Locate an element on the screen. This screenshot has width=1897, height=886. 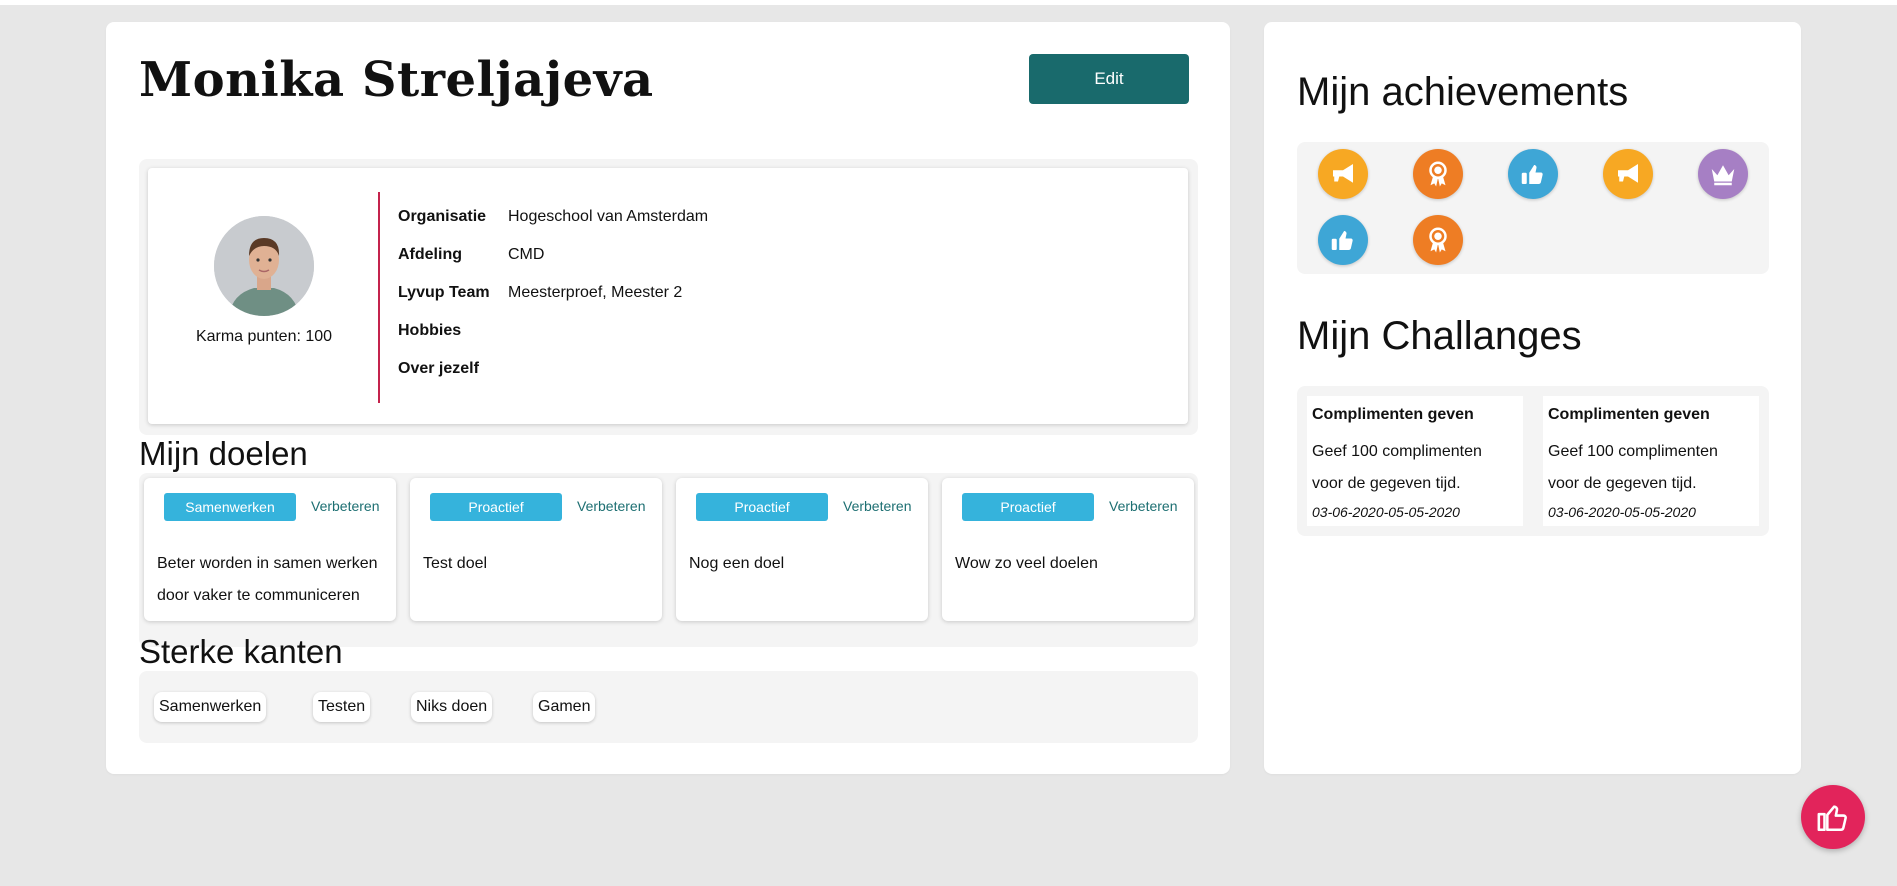
goal-text: Test doel is located at coordinates (455, 563).